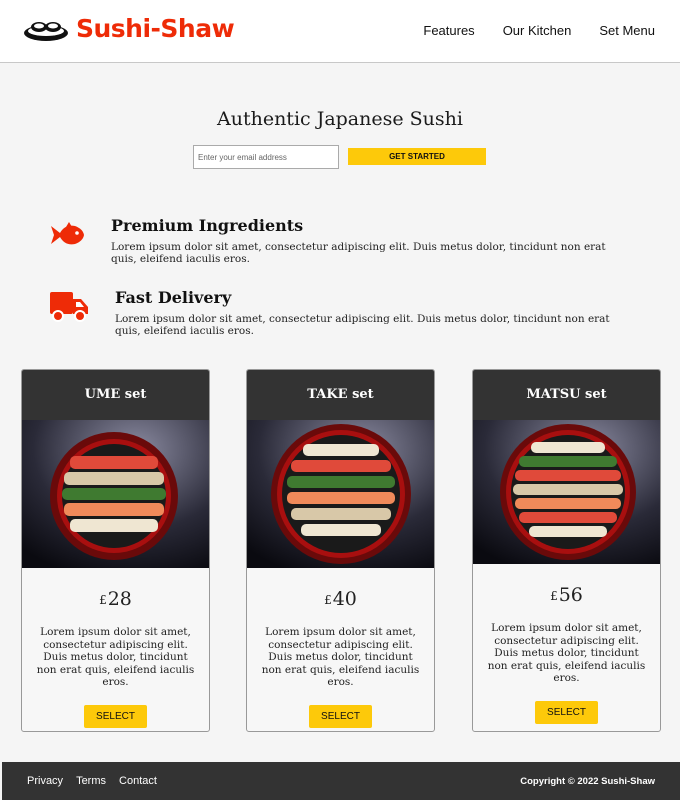  What do you see at coordinates (91, 781) in the screenshot?
I see `footer-link-terms: Terms` at bounding box center [91, 781].